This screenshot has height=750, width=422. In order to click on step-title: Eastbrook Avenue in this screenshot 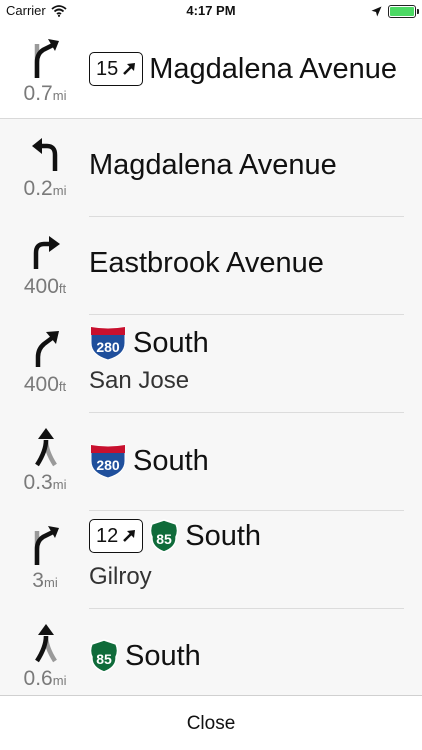, I will do `click(206, 263)`.